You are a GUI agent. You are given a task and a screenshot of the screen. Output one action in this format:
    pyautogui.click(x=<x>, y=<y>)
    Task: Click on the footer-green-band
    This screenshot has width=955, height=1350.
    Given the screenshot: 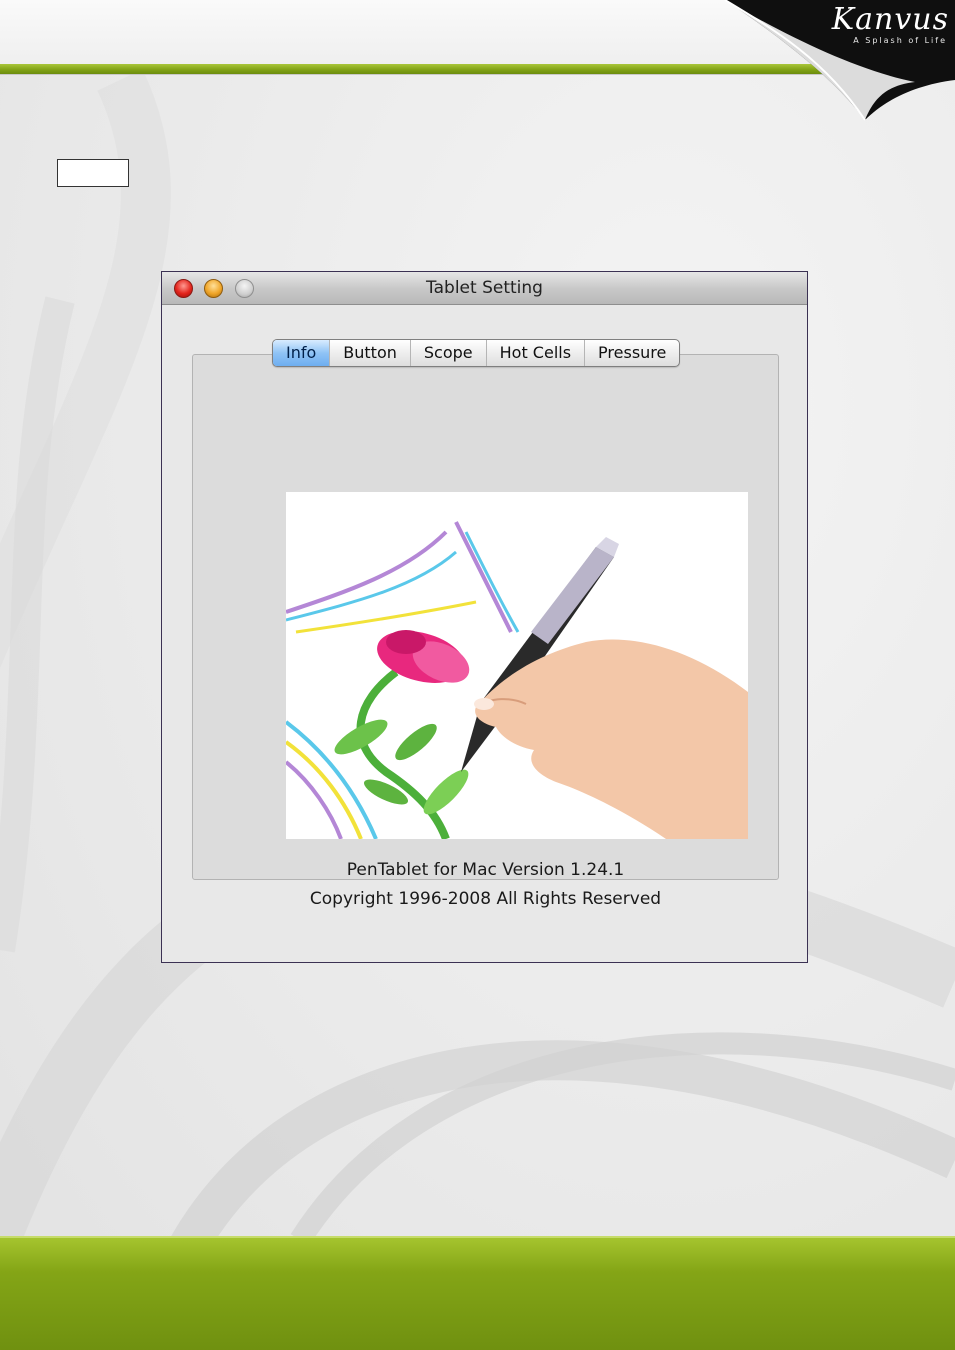 What is the action you would take?
    pyautogui.click(x=477, y=1293)
    